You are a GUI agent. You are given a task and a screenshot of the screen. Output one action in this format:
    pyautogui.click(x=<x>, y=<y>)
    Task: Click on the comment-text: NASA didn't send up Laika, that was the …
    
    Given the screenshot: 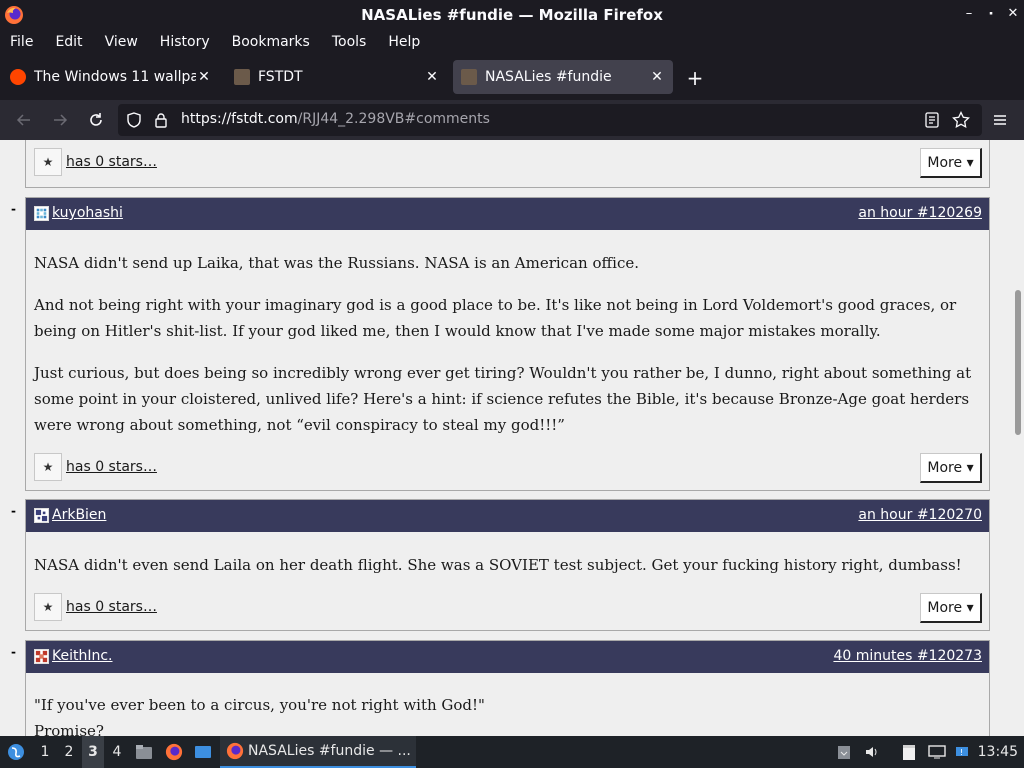 What is the action you would take?
    pyautogui.click(x=336, y=263)
    